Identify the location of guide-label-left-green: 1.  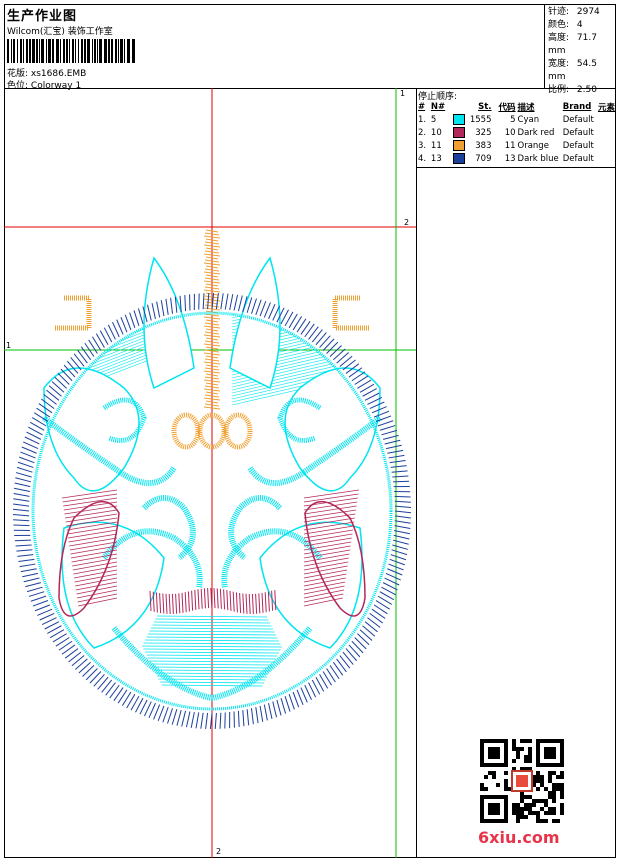
(8, 345).